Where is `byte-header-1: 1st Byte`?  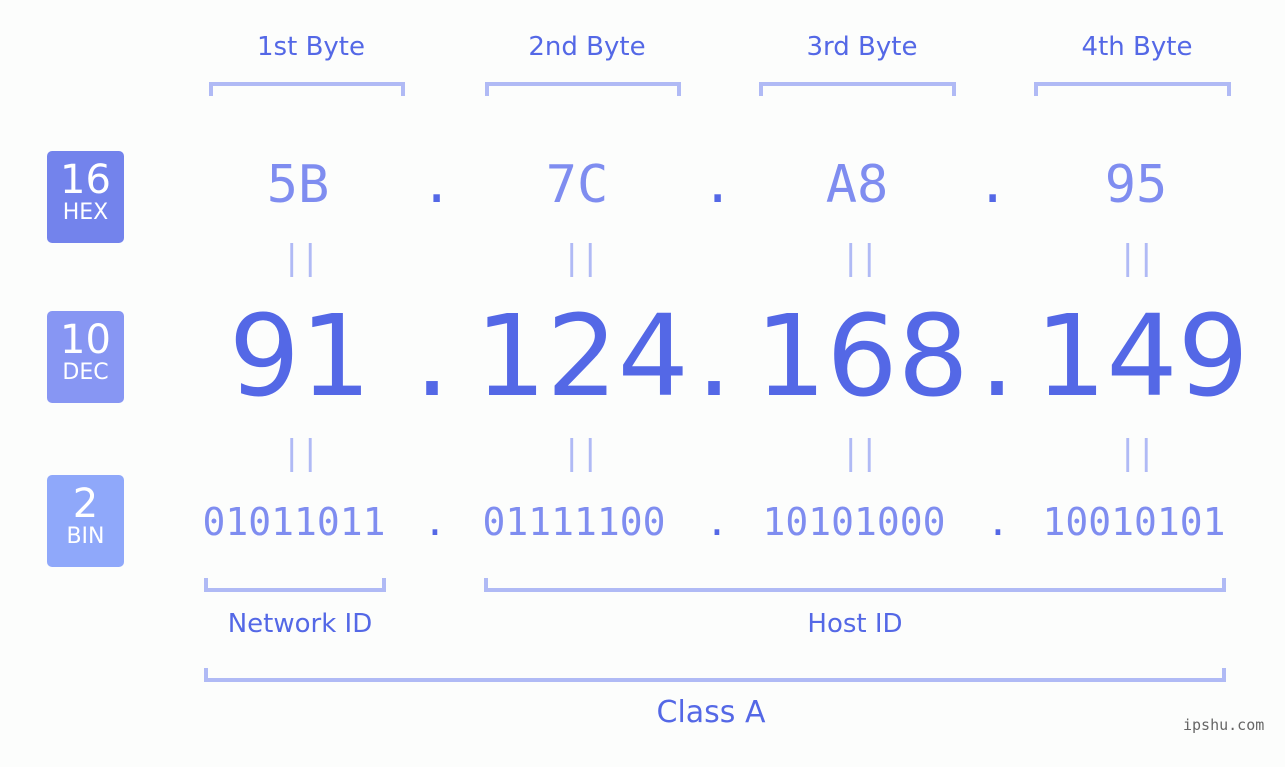
byte-header-1: 1st Byte is located at coordinates (311, 47).